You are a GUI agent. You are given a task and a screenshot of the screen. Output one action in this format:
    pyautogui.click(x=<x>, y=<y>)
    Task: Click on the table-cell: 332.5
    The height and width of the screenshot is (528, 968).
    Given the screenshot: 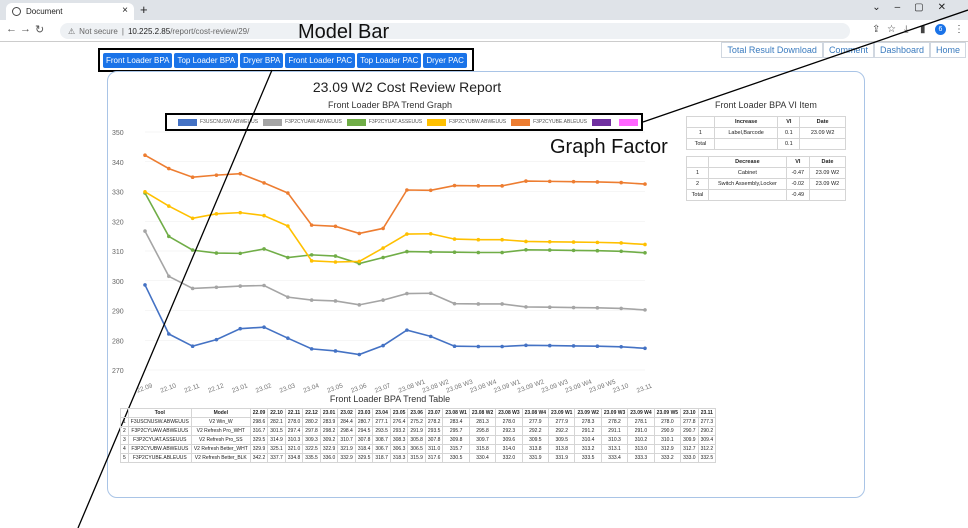 What is the action you would take?
    pyautogui.click(x=707, y=458)
    